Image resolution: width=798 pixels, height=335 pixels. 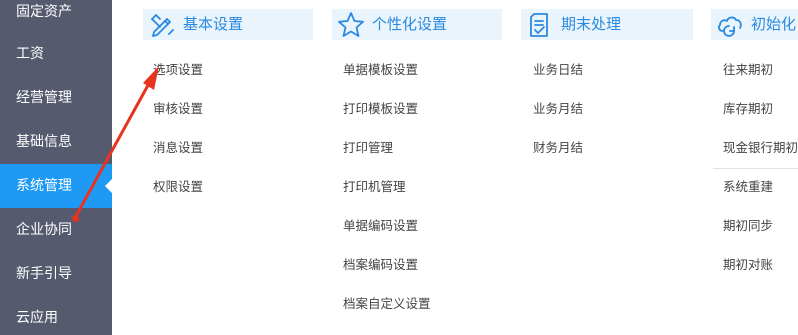 What do you see at coordinates (748, 109) in the screenshot?
I see `link-inventory-opening: 库存期初` at bounding box center [748, 109].